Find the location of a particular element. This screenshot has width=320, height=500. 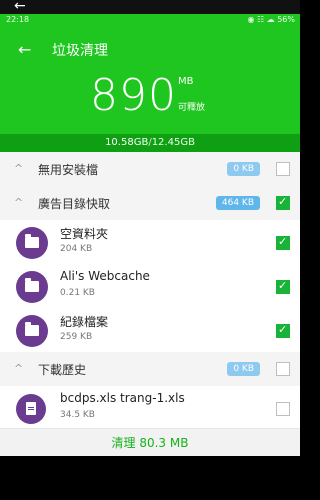

section-checkbox: ✓ is located at coordinates (283, 202).